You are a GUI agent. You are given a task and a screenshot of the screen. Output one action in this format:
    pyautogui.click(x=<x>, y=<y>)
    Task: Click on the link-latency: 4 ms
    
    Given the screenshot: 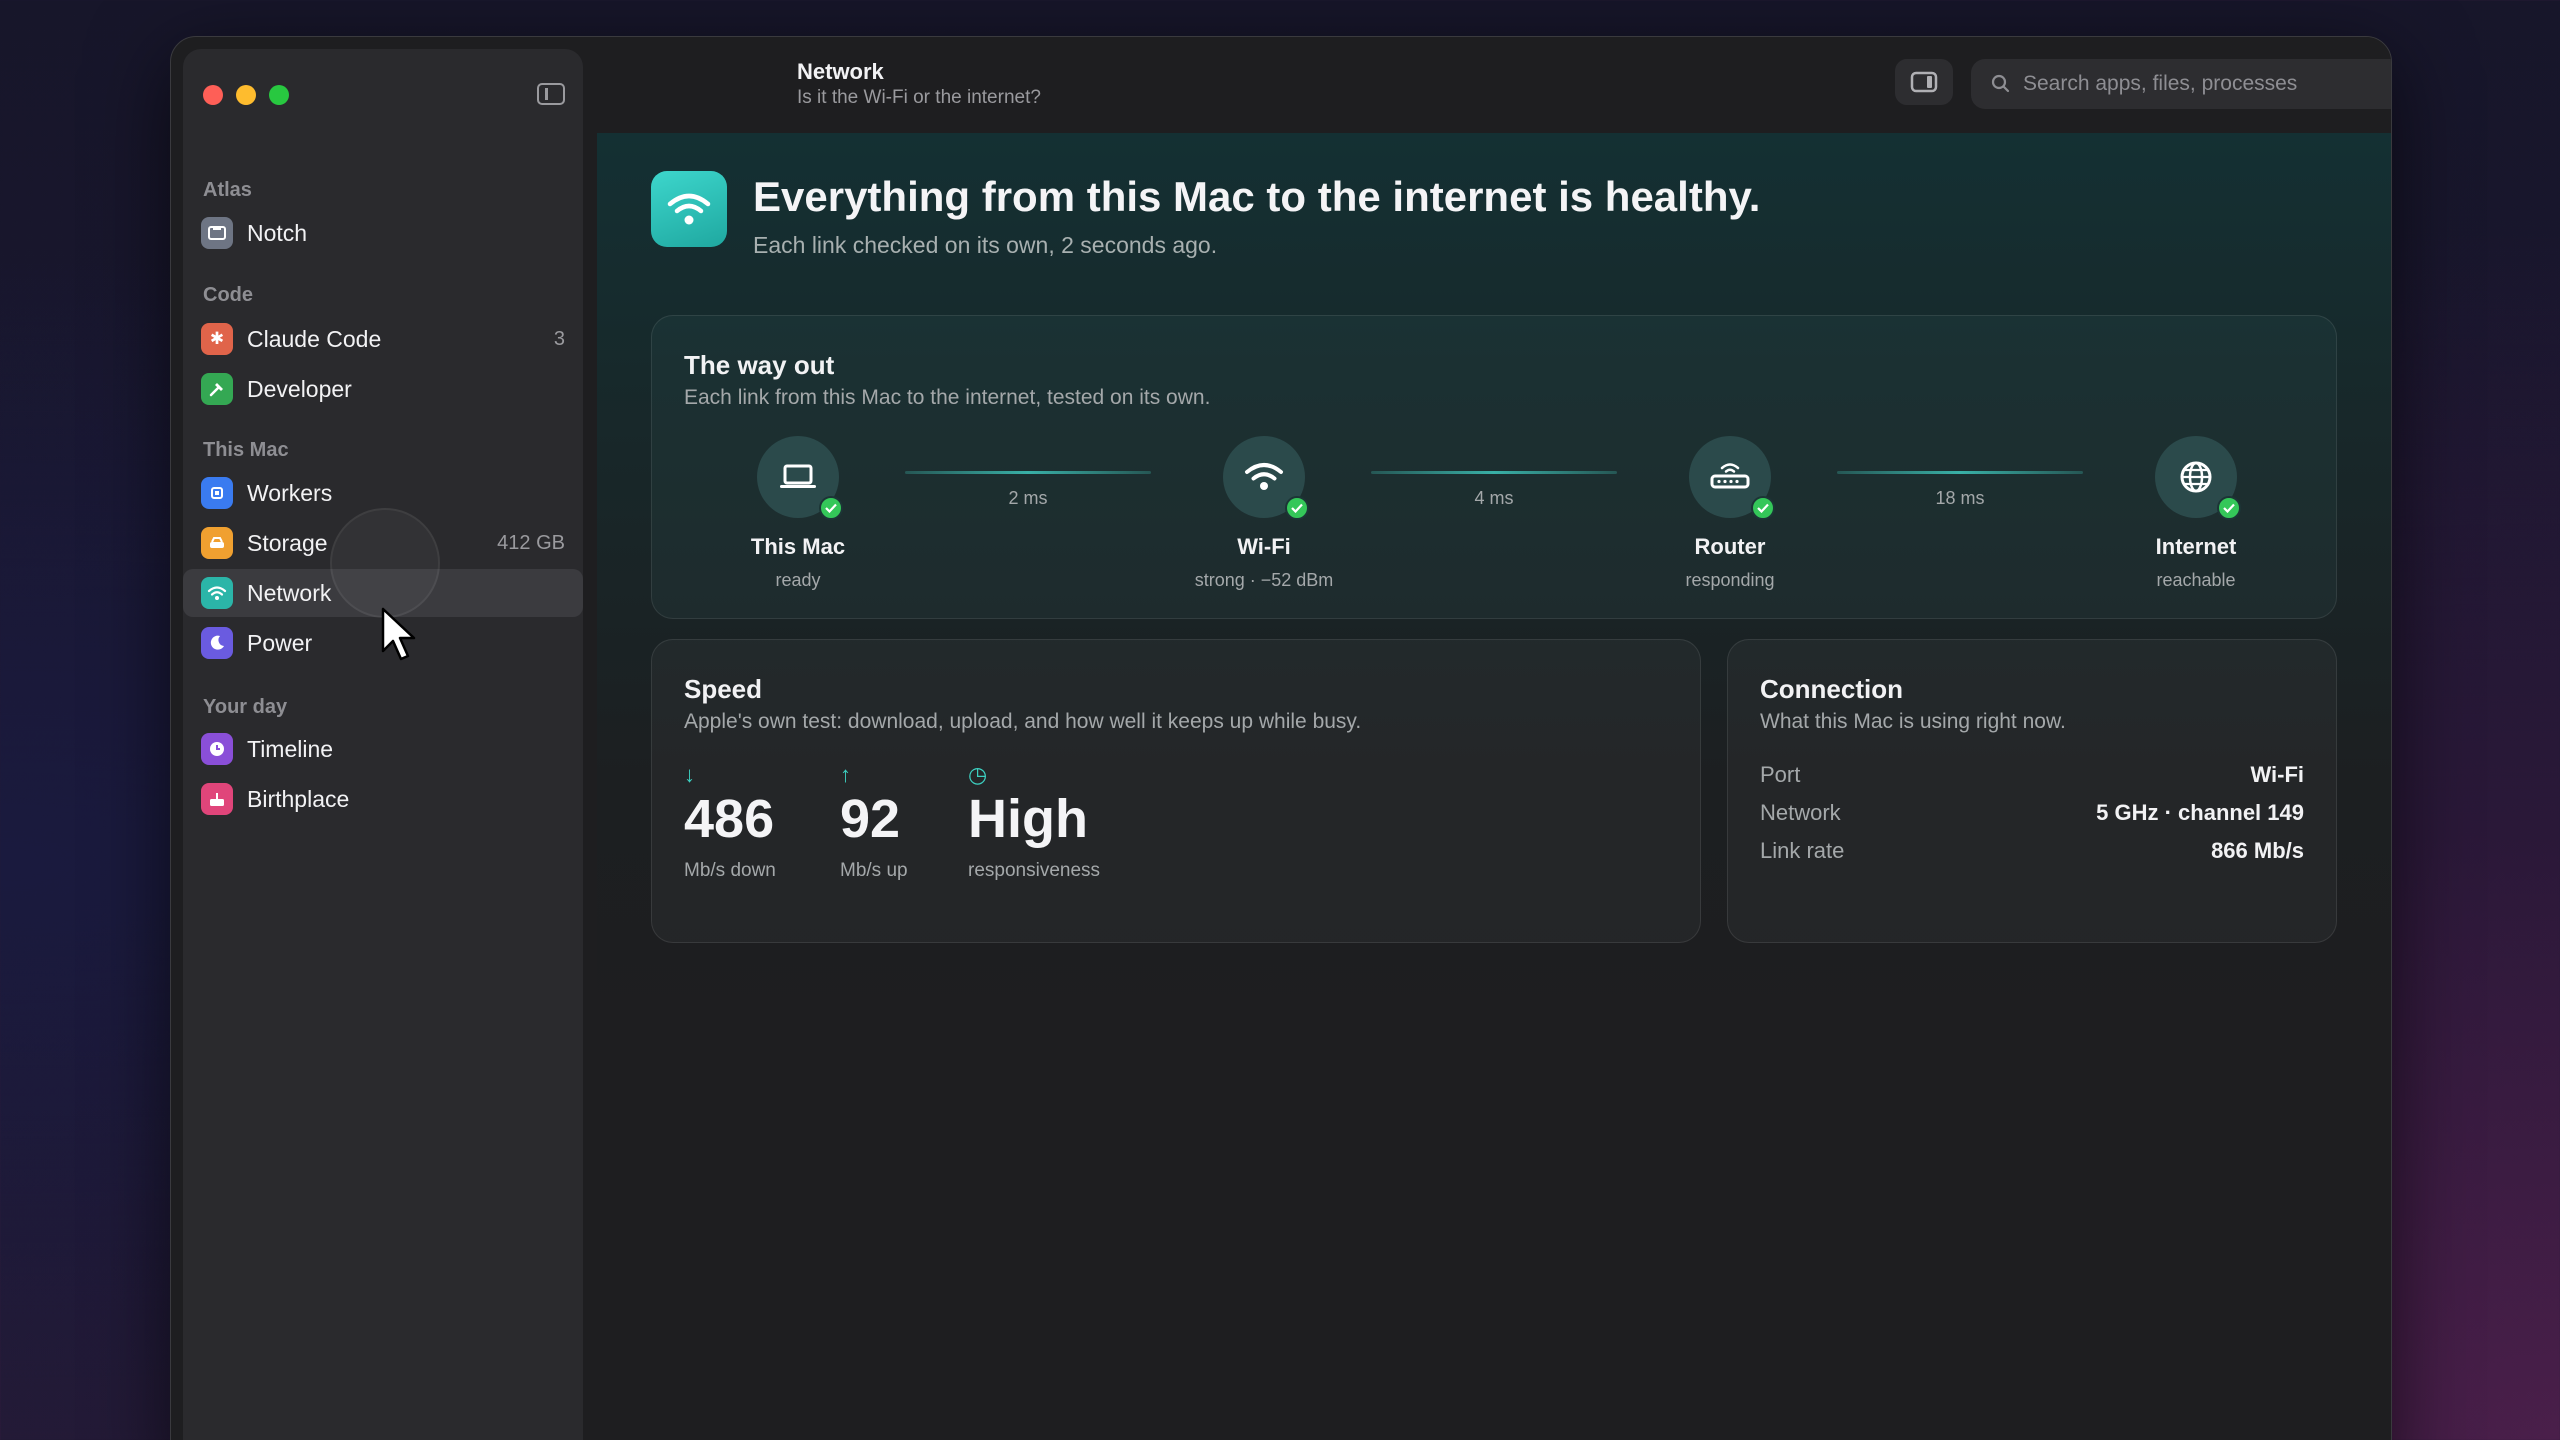 What is the action you would take?
    pyautogui.click(x=1494, y=498)
    